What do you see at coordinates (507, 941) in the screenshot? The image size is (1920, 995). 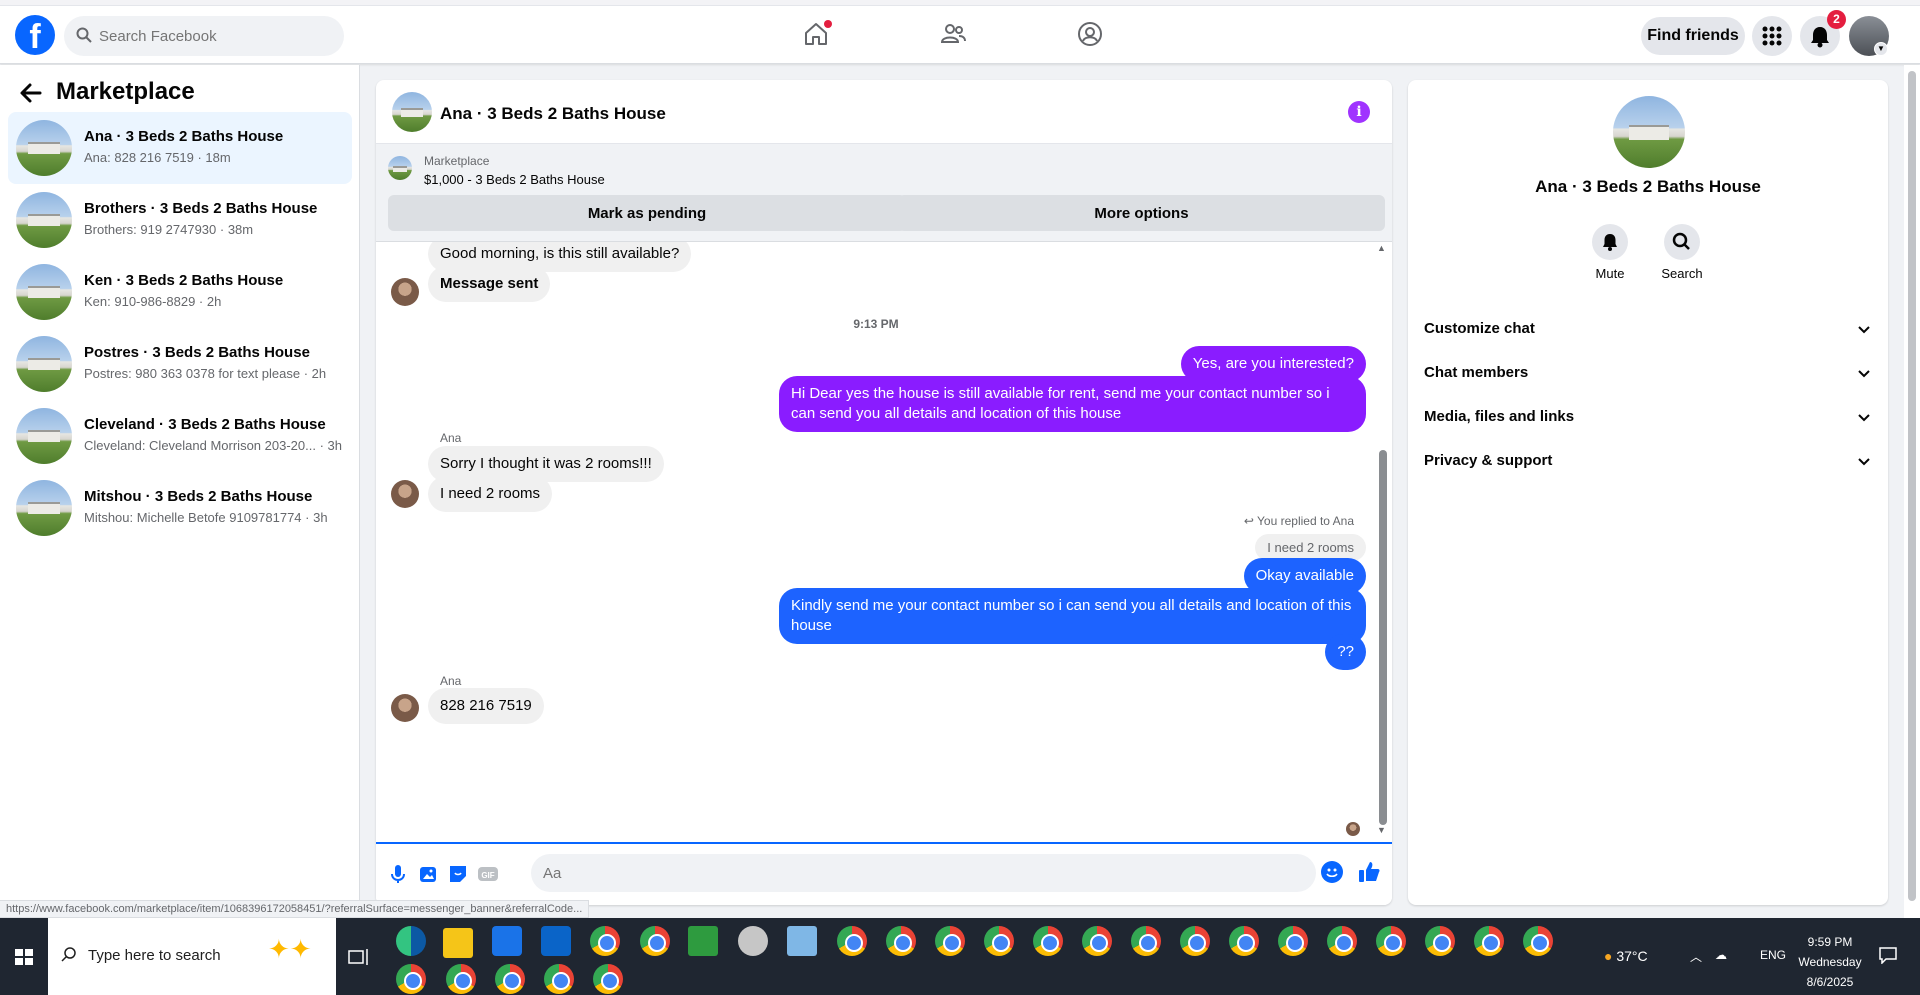 I see `microsoft-store-icon` at bounding box center [507, 941].